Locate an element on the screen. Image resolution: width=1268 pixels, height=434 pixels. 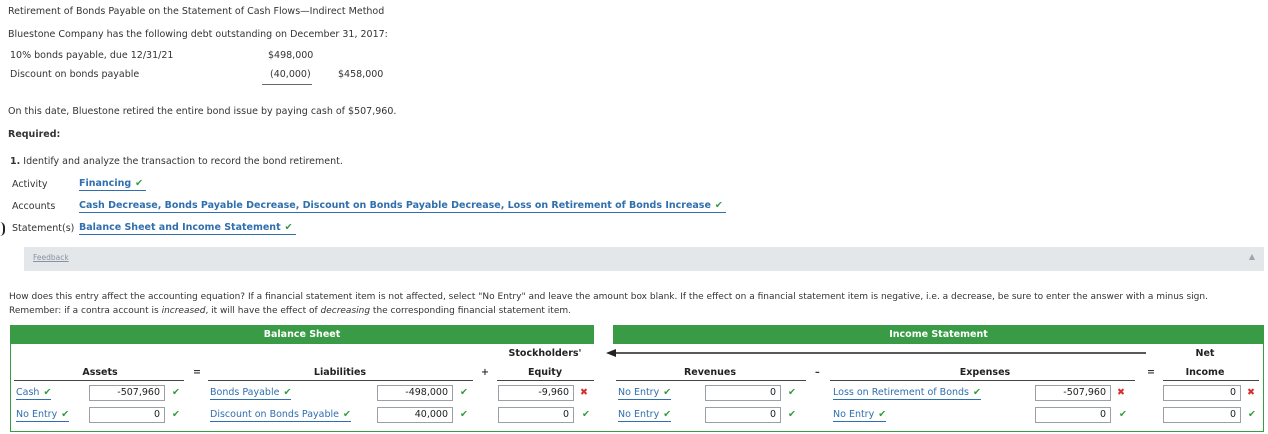
col-liabilities: Liabilities is located at coordinates (340, 372).